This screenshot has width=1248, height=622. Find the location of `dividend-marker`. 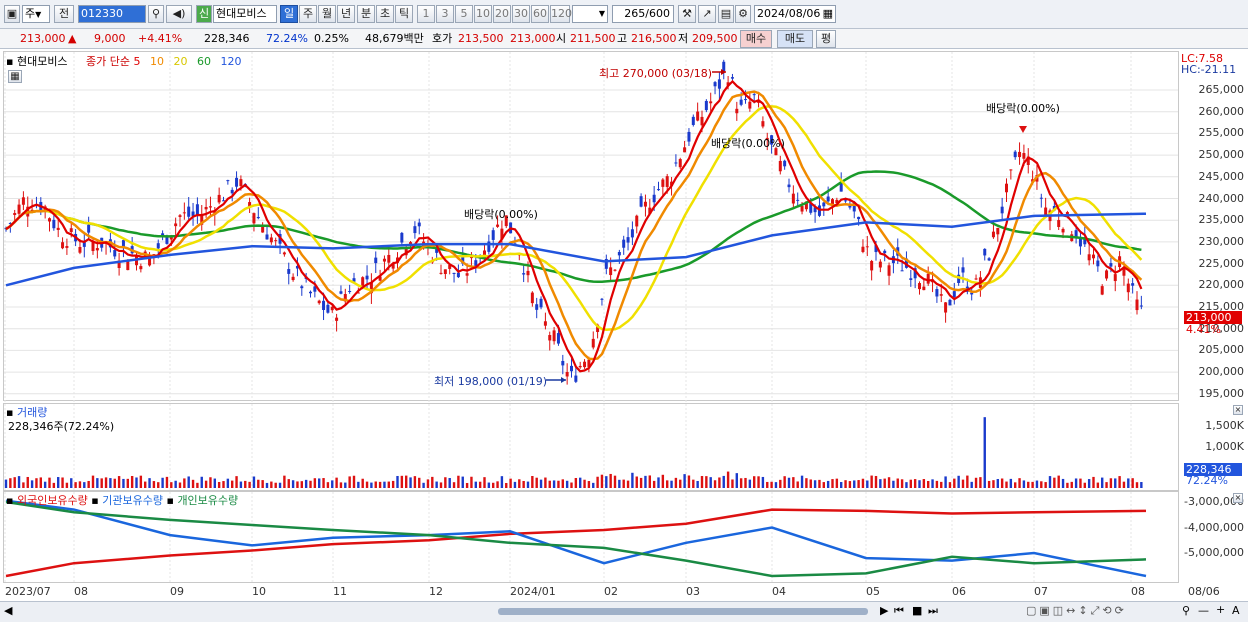

dividend-marker is located at coordinates (1023, 129).